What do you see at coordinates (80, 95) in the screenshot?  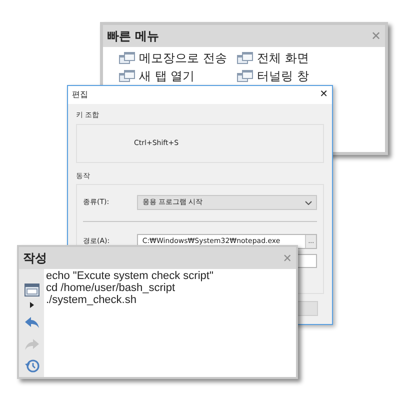 I see `dialog-title: 편집` at bounding box center [80, 95].